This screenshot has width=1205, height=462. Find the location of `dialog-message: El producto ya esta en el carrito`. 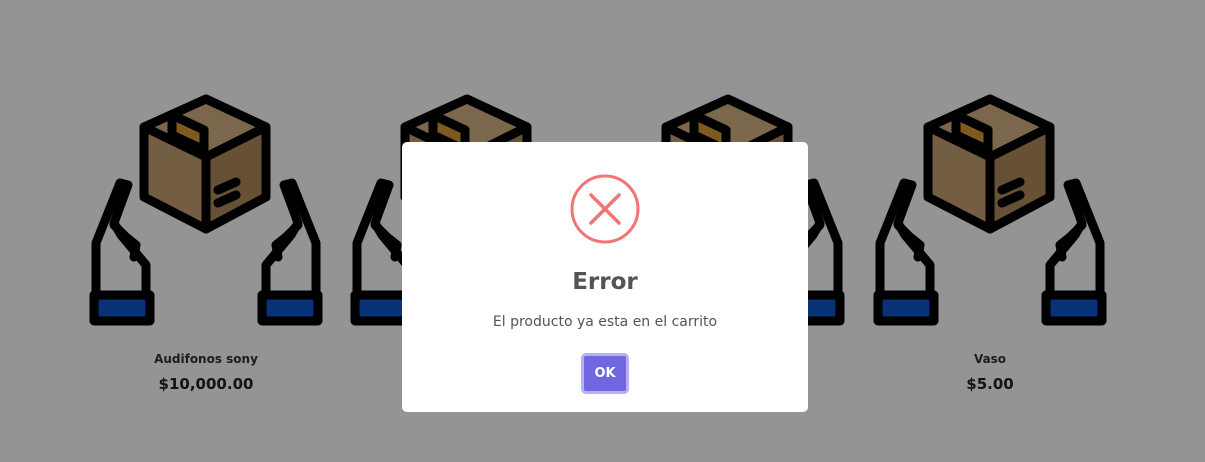

dialog-message: El producto ya esta en el carrito is located at coordinates (605, 322).